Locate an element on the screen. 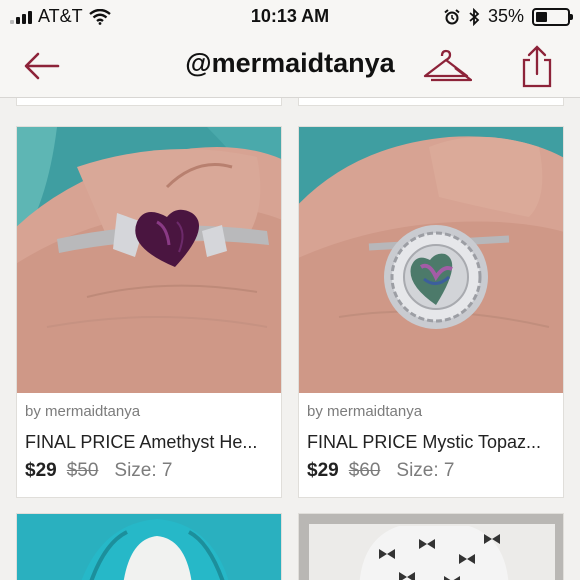  hanger-icon is located at coordinates (447, 65).